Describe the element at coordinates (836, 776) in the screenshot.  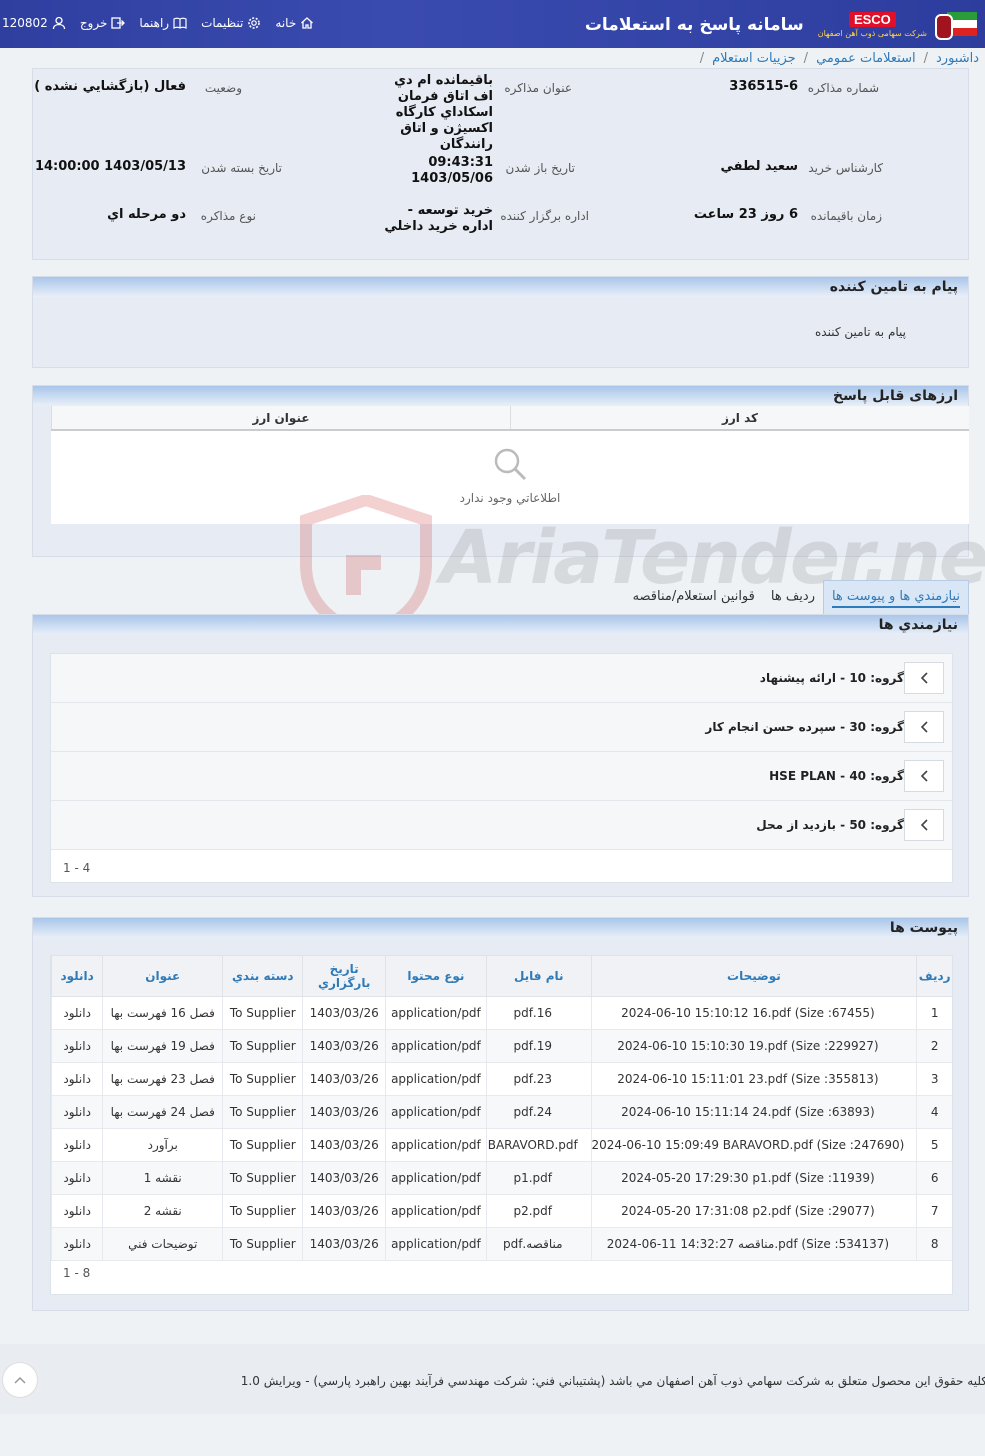
I see `group-label: گروه: 40 - HSE PLAN` at that location.